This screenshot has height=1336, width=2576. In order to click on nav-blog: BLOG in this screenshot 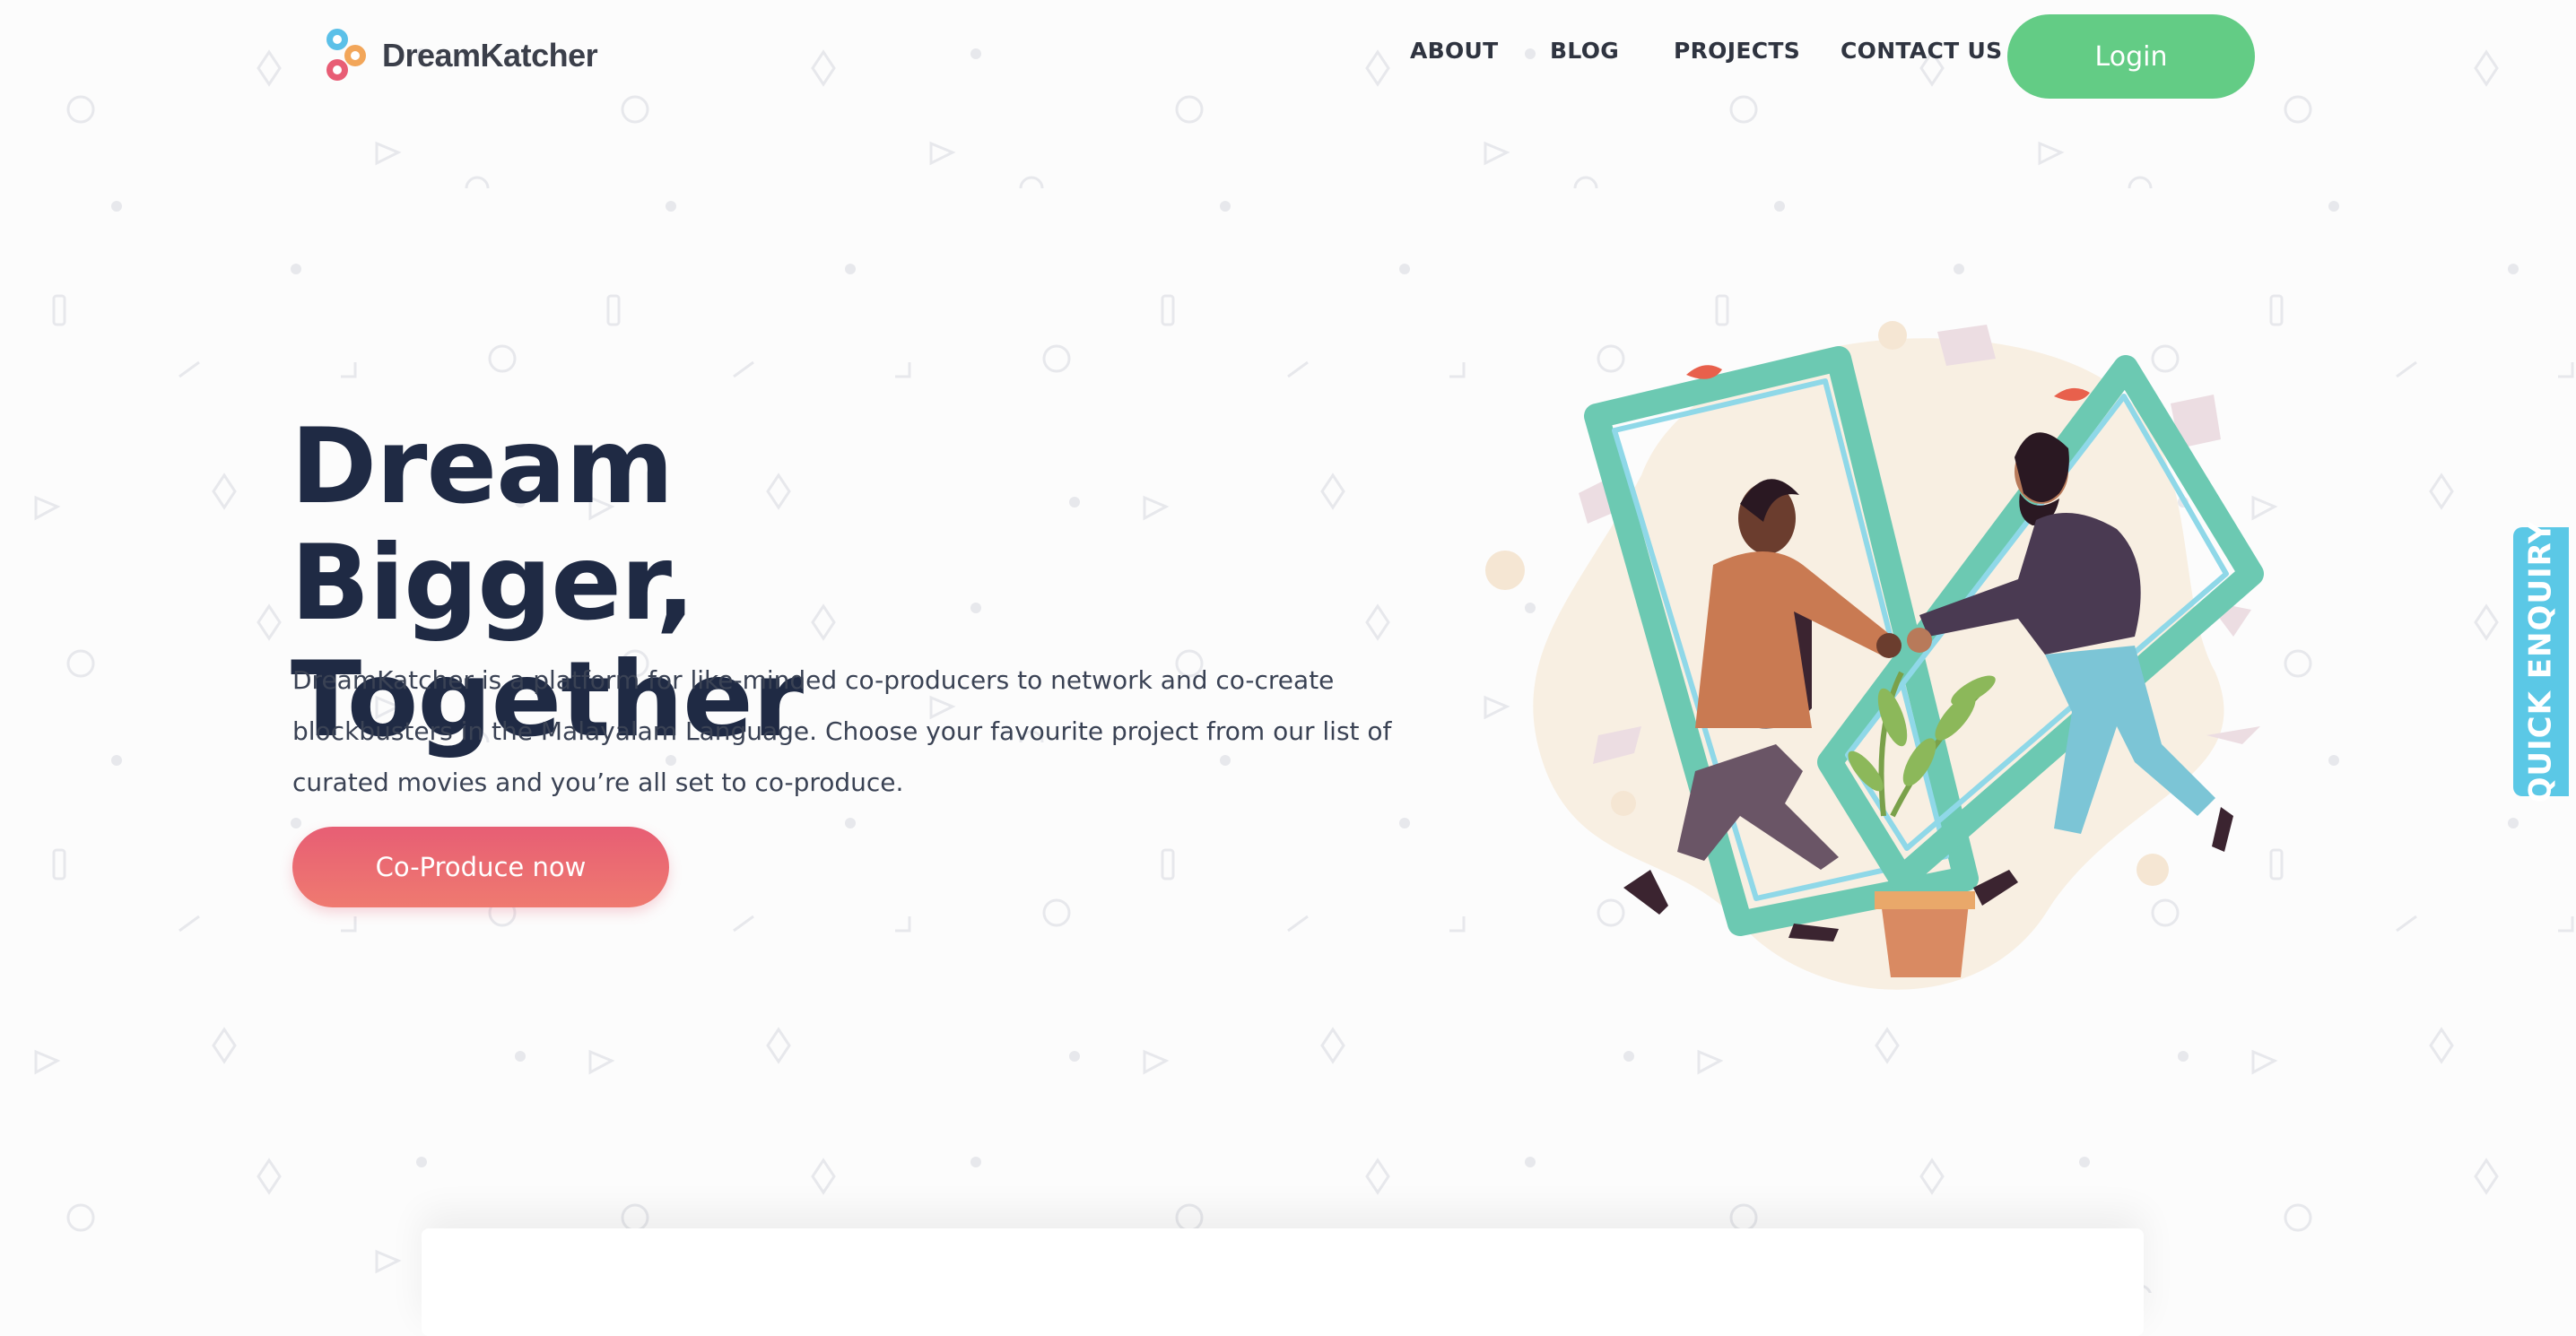, I will do `click(1584, 51)`.